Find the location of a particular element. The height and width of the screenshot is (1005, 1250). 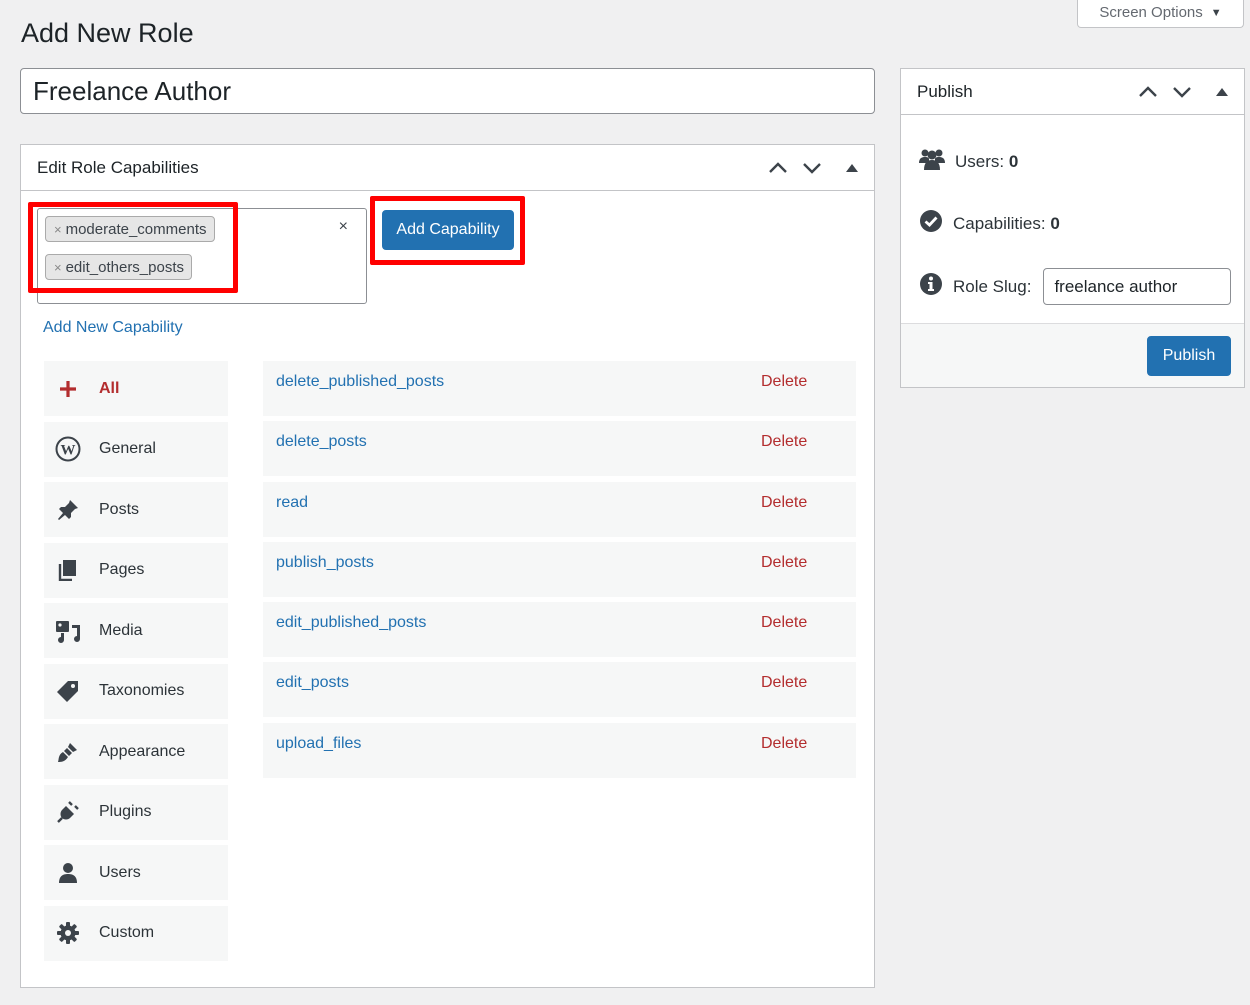

capabilities-count-row: Capabilities: 0 is located at coordinates (989, 223).